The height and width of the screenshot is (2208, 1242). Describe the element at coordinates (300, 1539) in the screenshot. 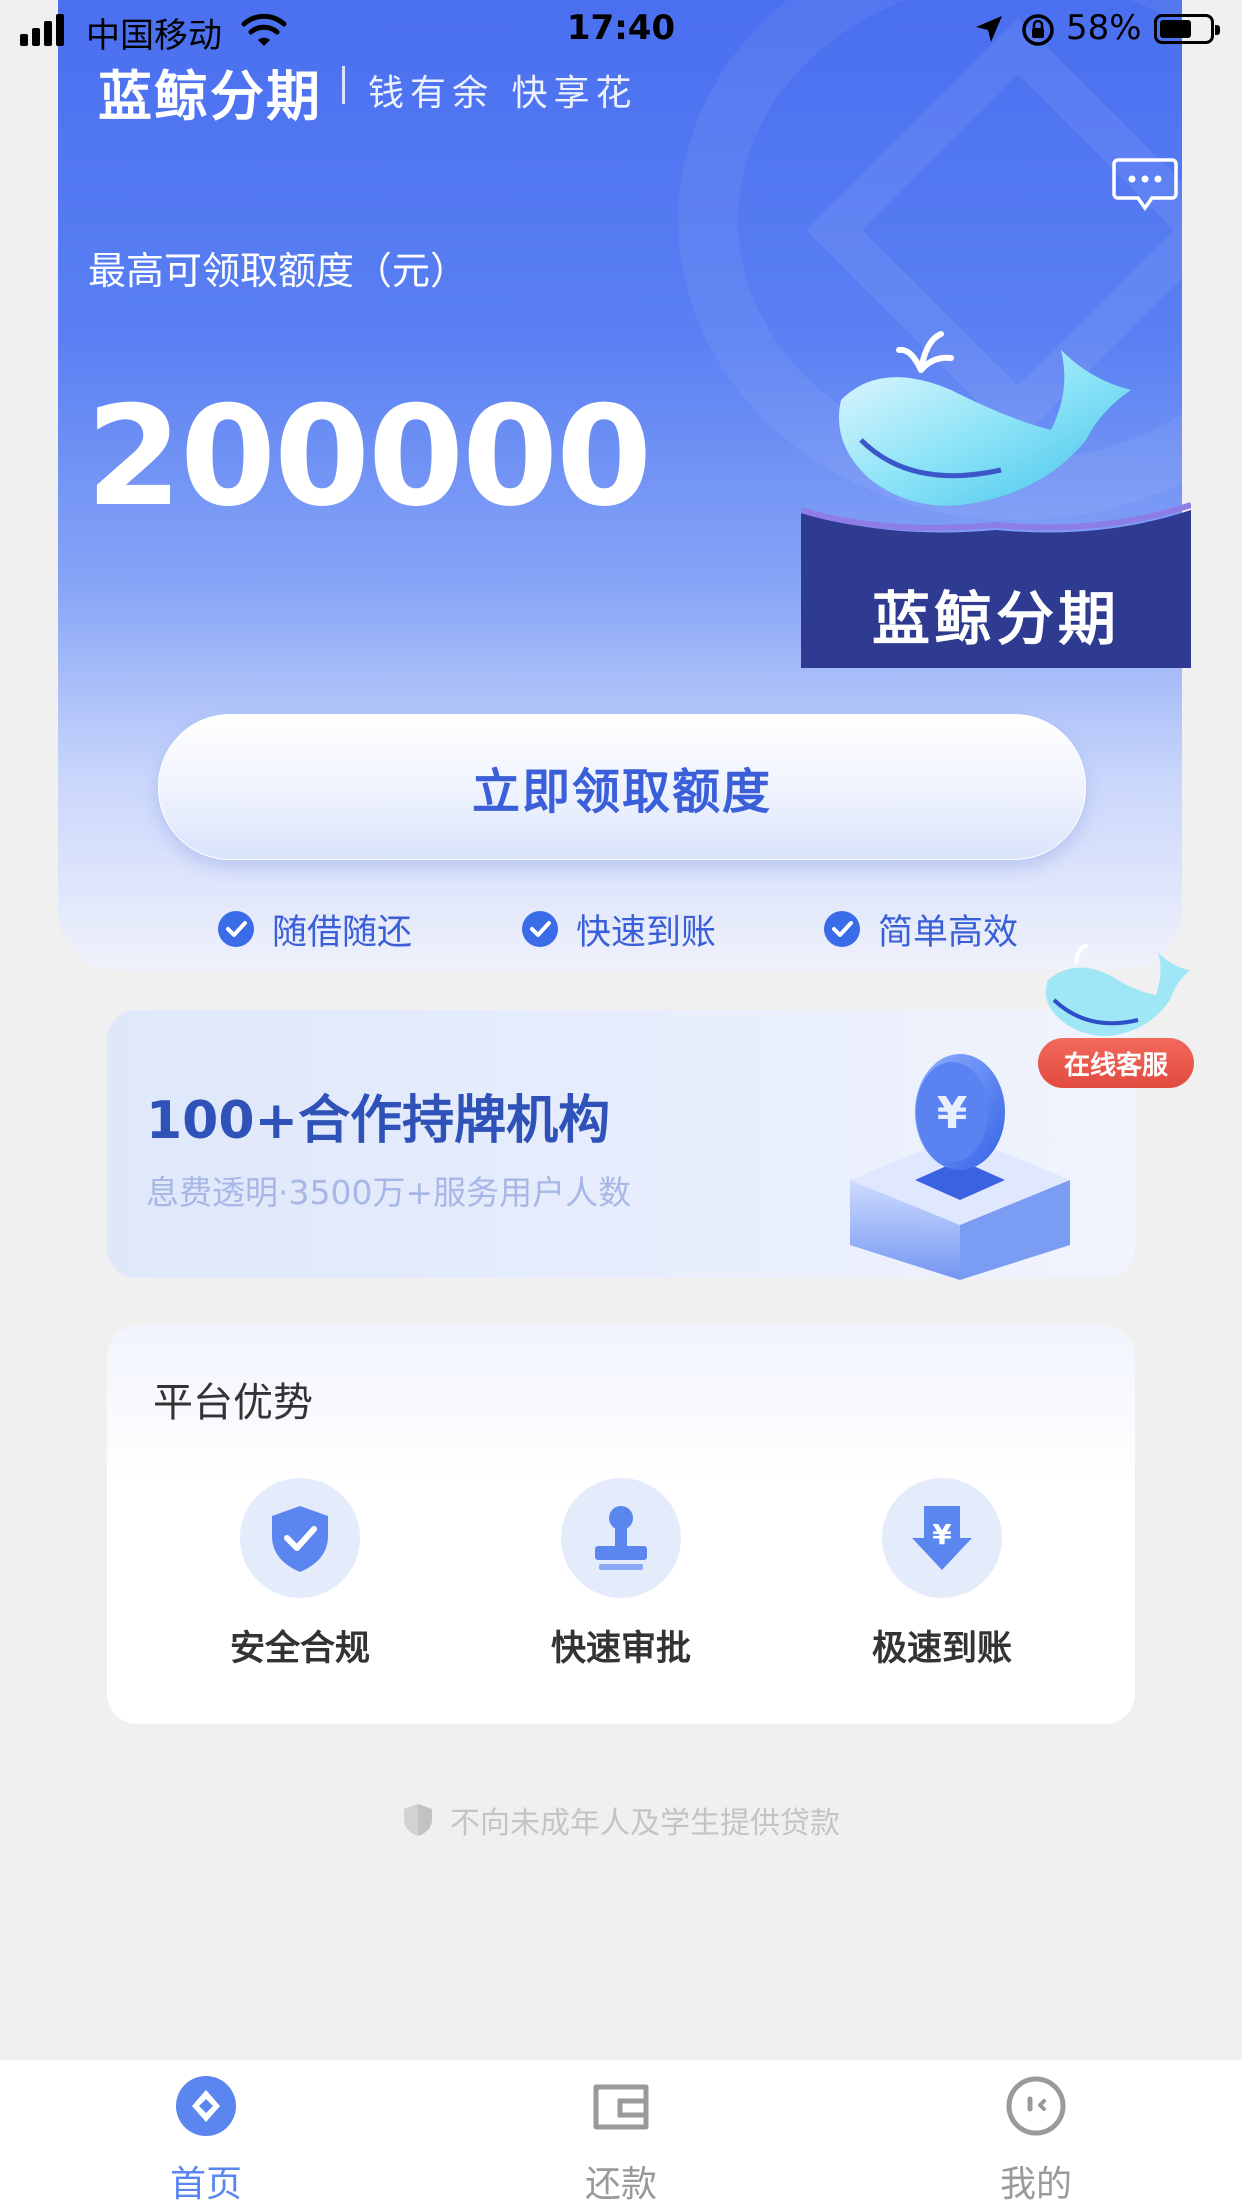

I see `shield-check-icon` at that location.